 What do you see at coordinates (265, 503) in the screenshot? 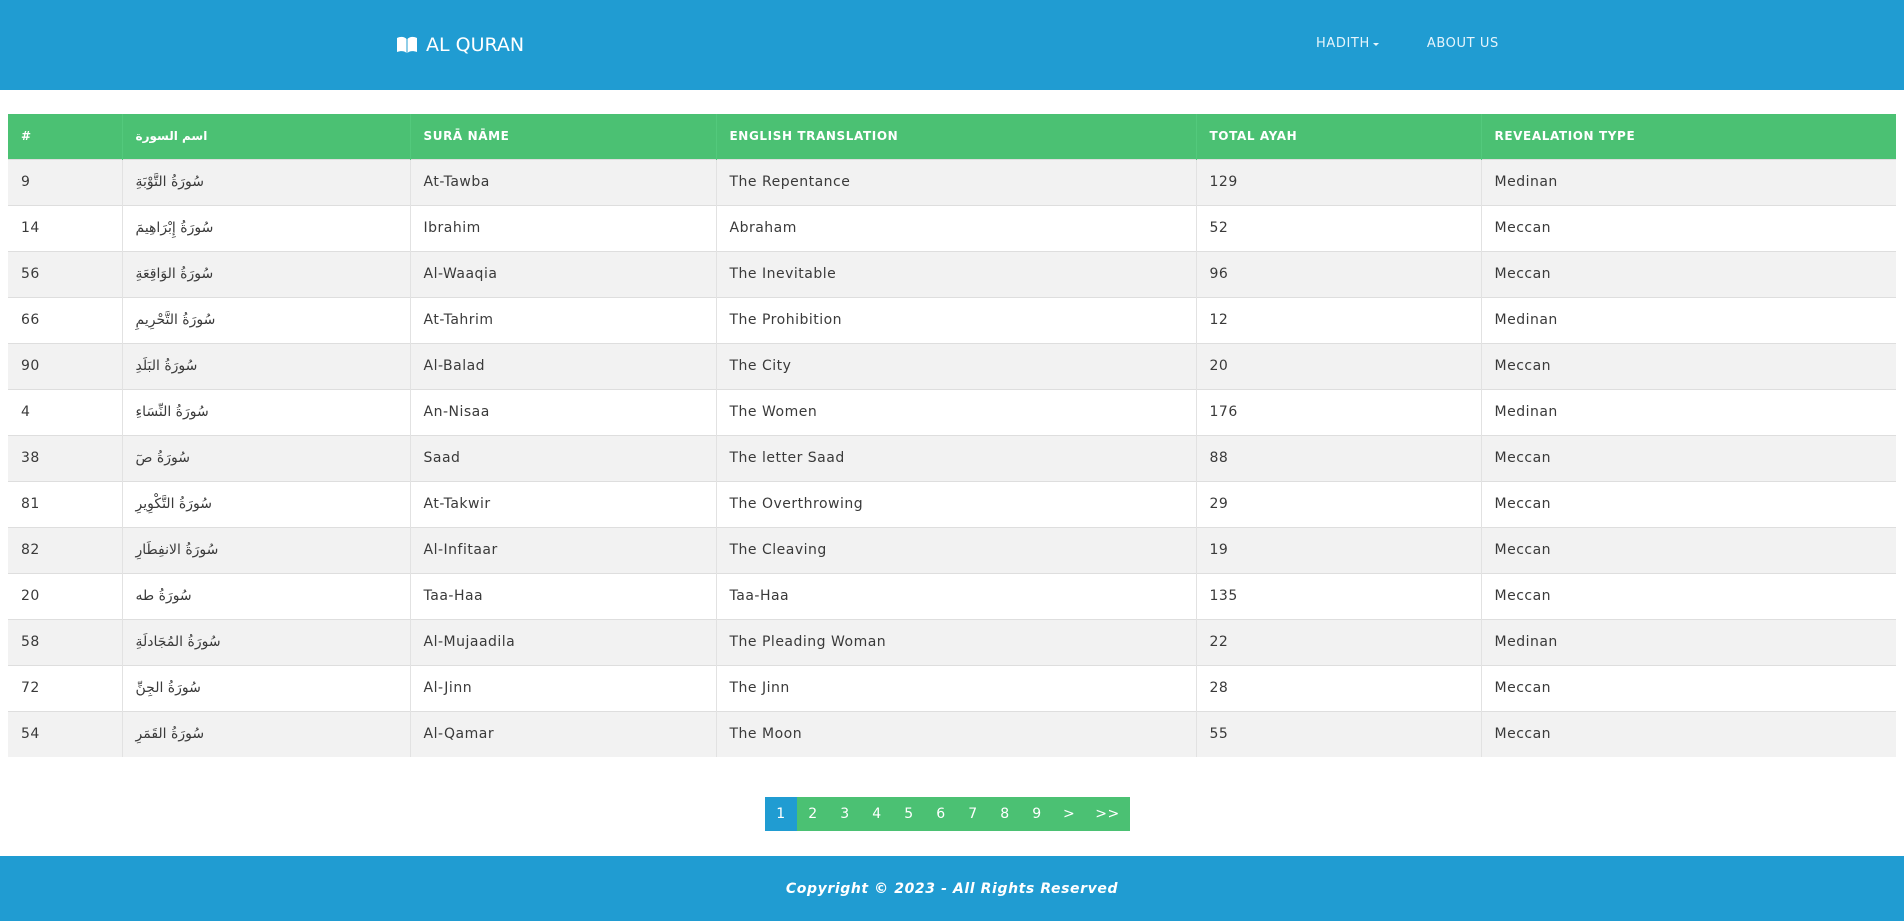
I see `arabic-name-cell: سُورَةُ التَّكْوِيرِ` at bounding box center [265, 503].